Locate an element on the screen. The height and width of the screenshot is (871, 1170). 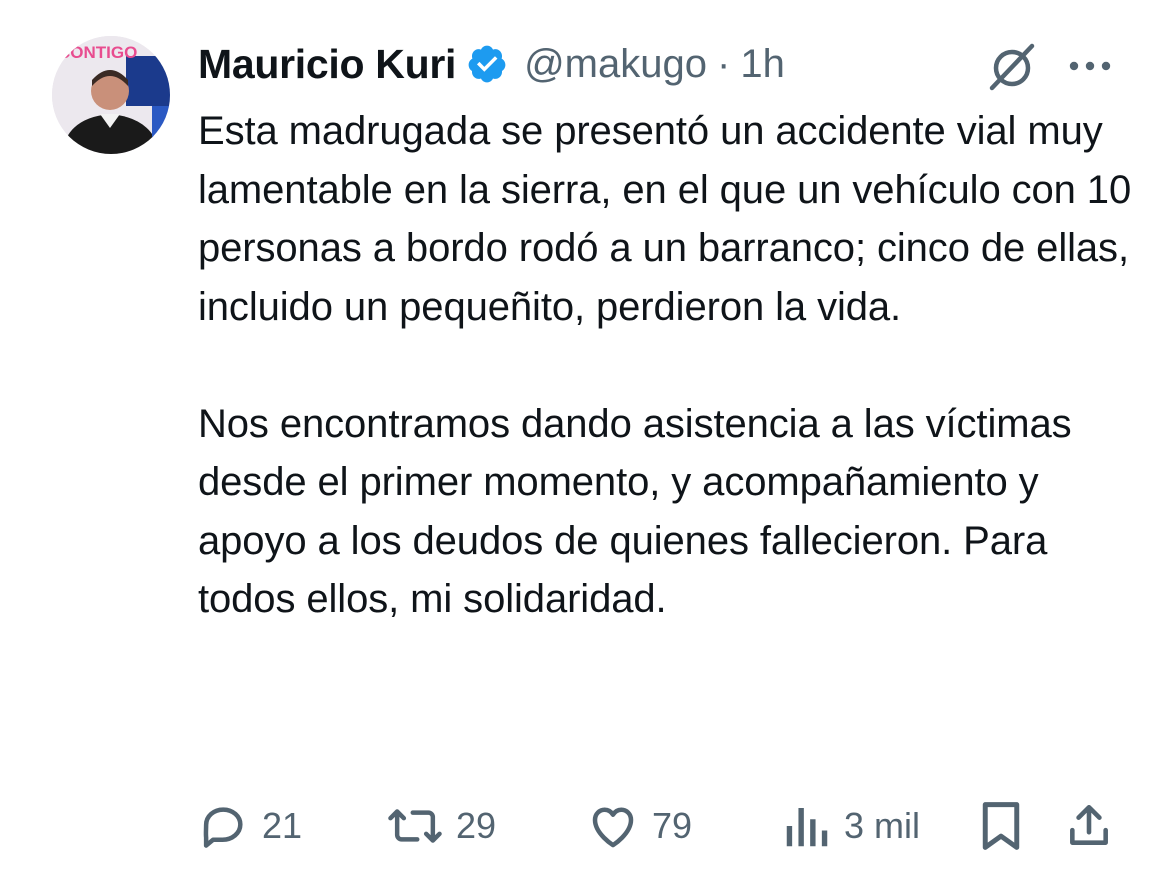
views-icon is located at coordinates (807, 827).